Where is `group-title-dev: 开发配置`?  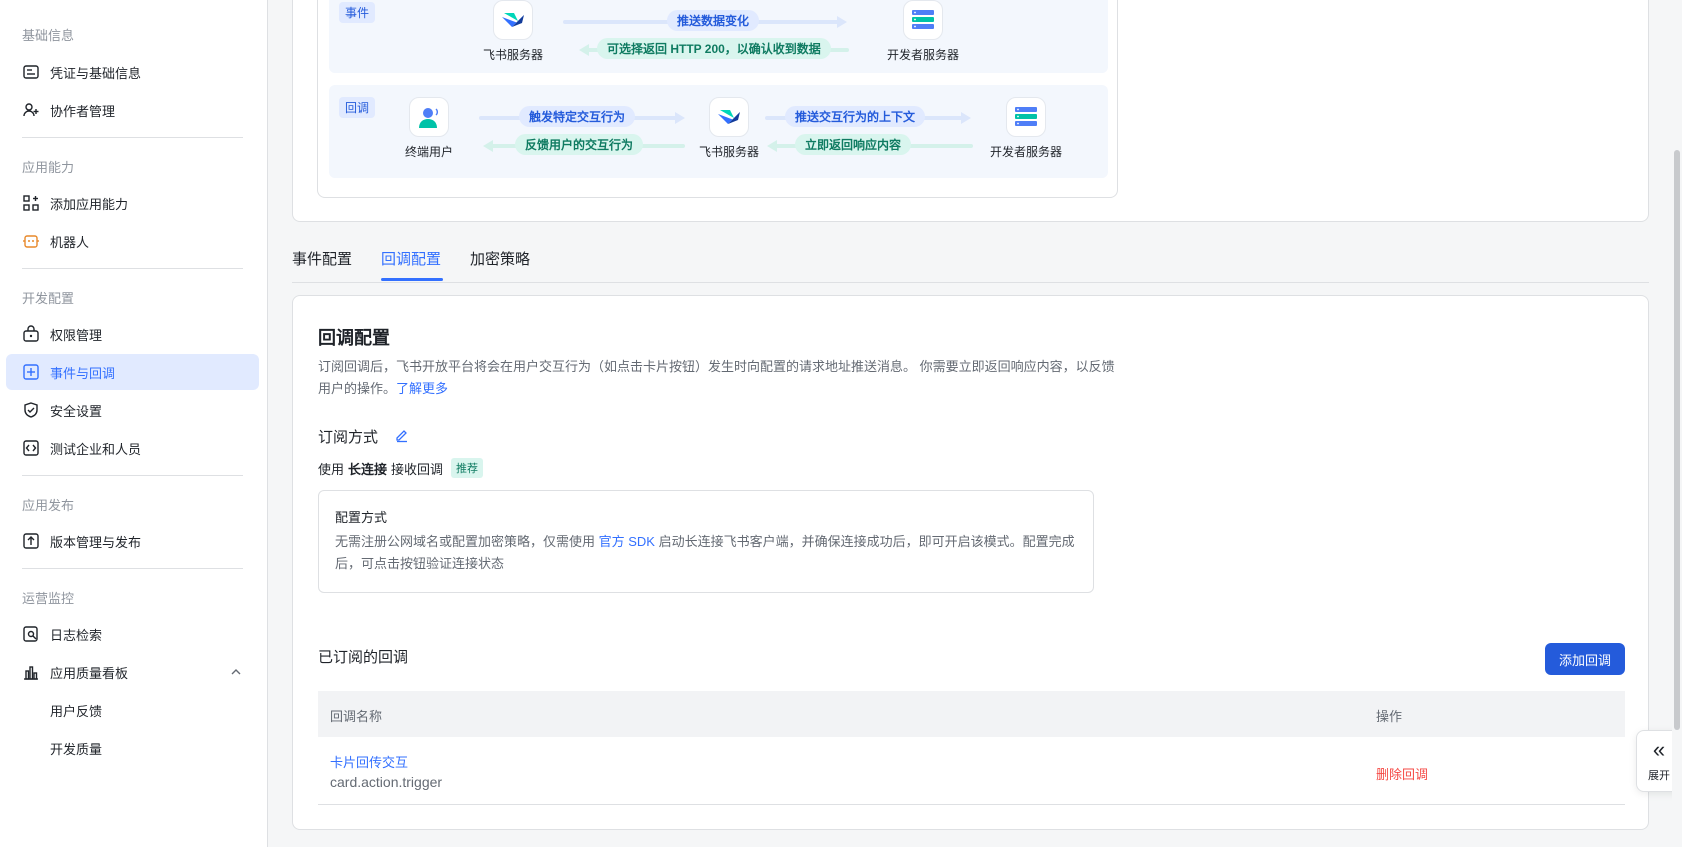
group-title-dev: 开发配置 is located at coordinates (48, 298).